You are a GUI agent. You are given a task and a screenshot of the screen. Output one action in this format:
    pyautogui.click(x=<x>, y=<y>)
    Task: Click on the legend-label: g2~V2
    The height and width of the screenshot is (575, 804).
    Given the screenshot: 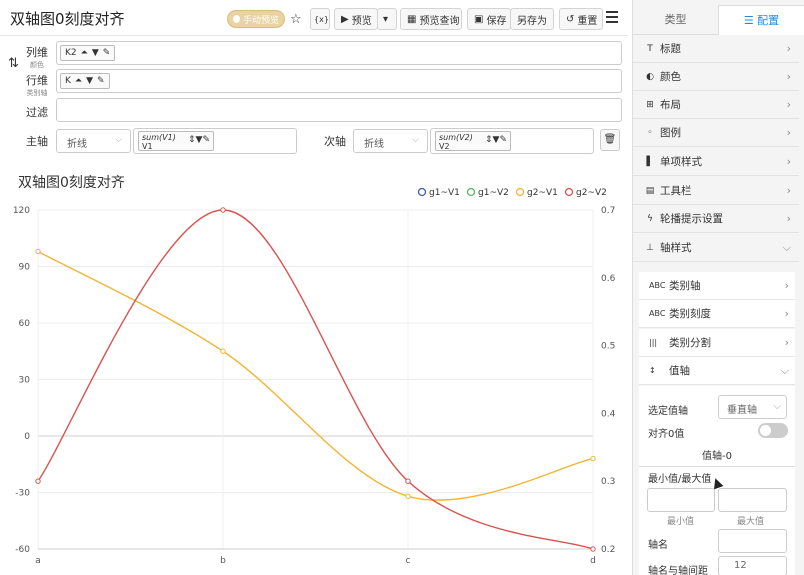 What is the action you would take?
    pyautogui.click(x=591, y=193)
    